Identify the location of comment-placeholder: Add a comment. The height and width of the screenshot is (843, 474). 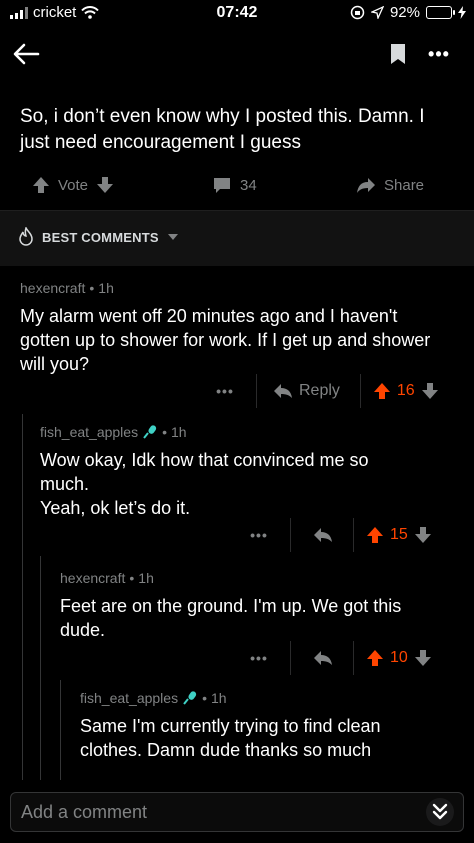
(84, 812).